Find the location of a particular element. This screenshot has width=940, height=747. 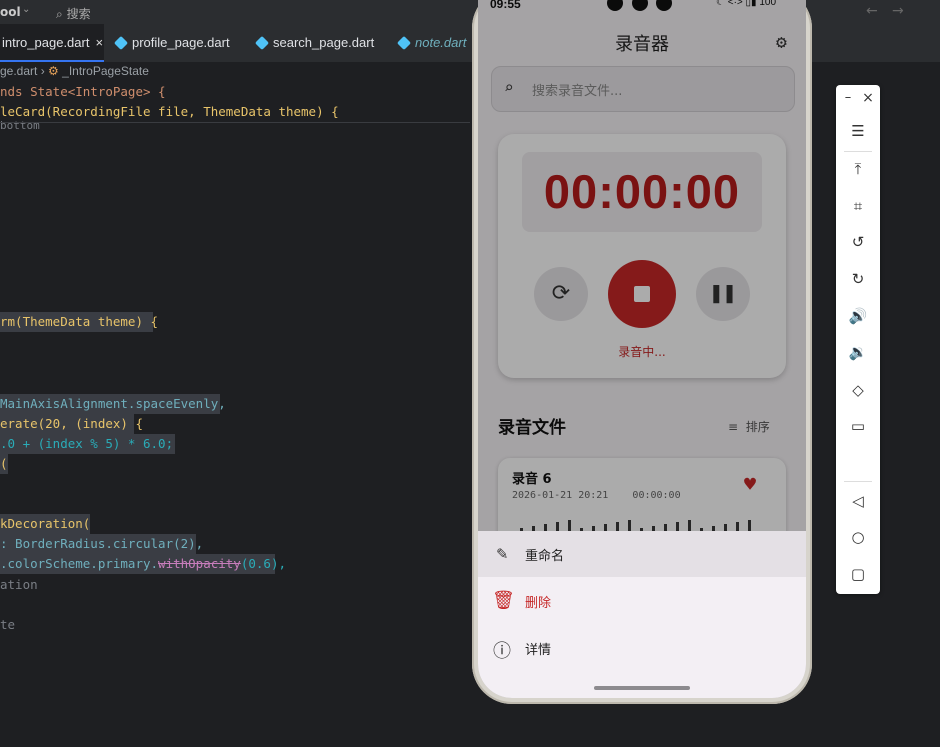

code-line: ( is located at coordinates (4, 463).